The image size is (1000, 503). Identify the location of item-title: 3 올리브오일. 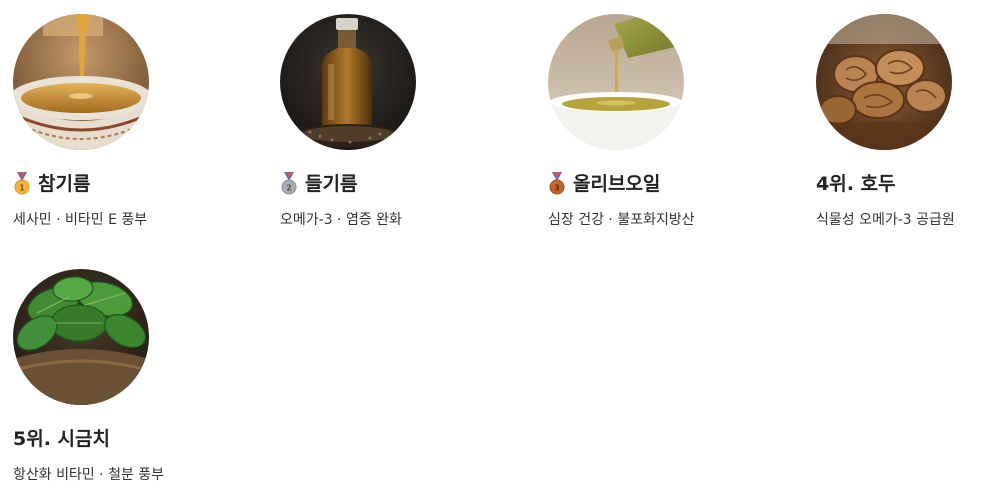
(663, 184).